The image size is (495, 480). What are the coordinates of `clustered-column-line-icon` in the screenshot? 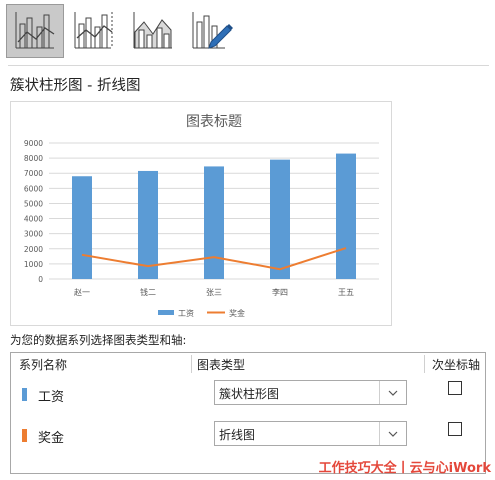 It's located at (35, 31).